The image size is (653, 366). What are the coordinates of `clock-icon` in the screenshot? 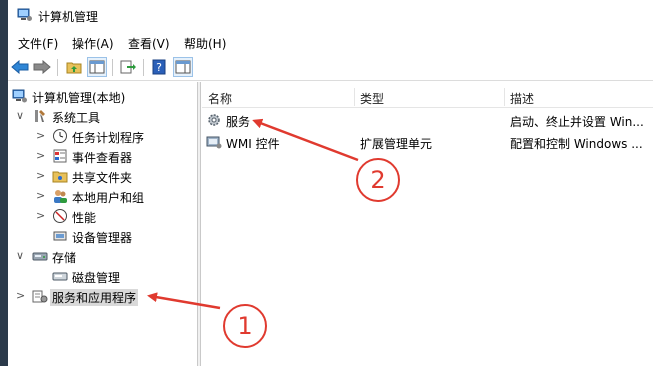 It's located at (60, 136).